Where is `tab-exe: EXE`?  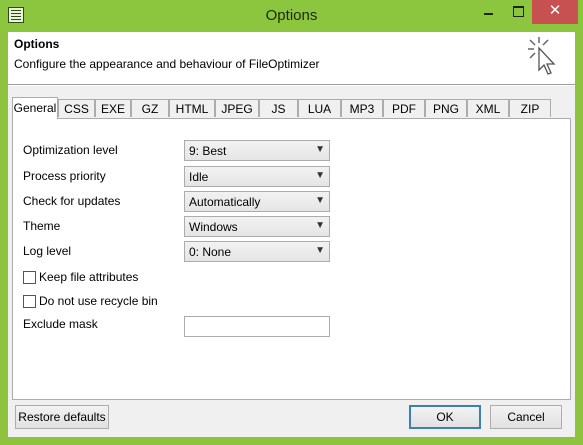
tab-exe: EXE is located at coordinates (113, 108).